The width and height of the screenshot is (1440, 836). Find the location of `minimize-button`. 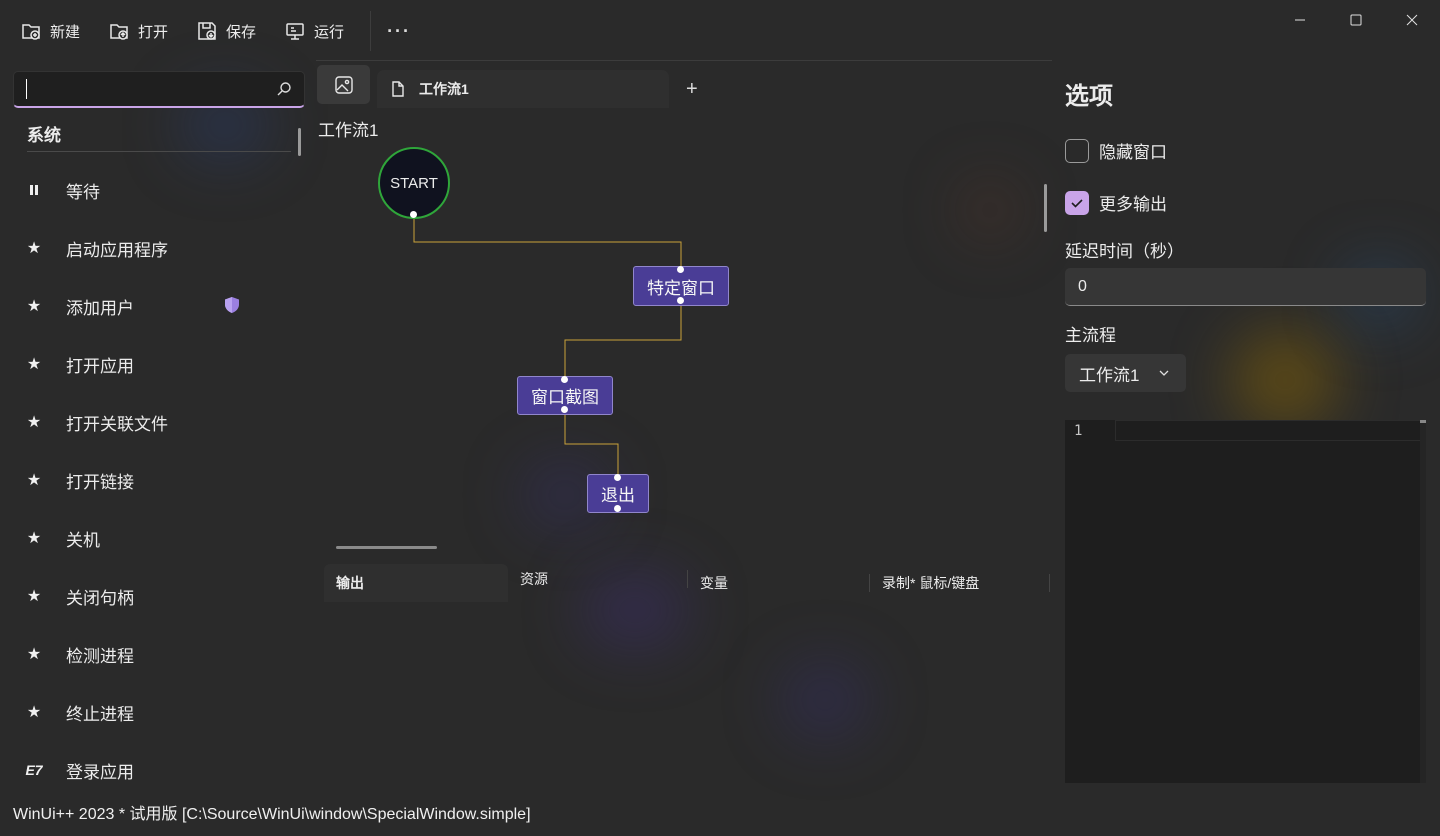

minimize-button is located at coordinates (1300, 20).